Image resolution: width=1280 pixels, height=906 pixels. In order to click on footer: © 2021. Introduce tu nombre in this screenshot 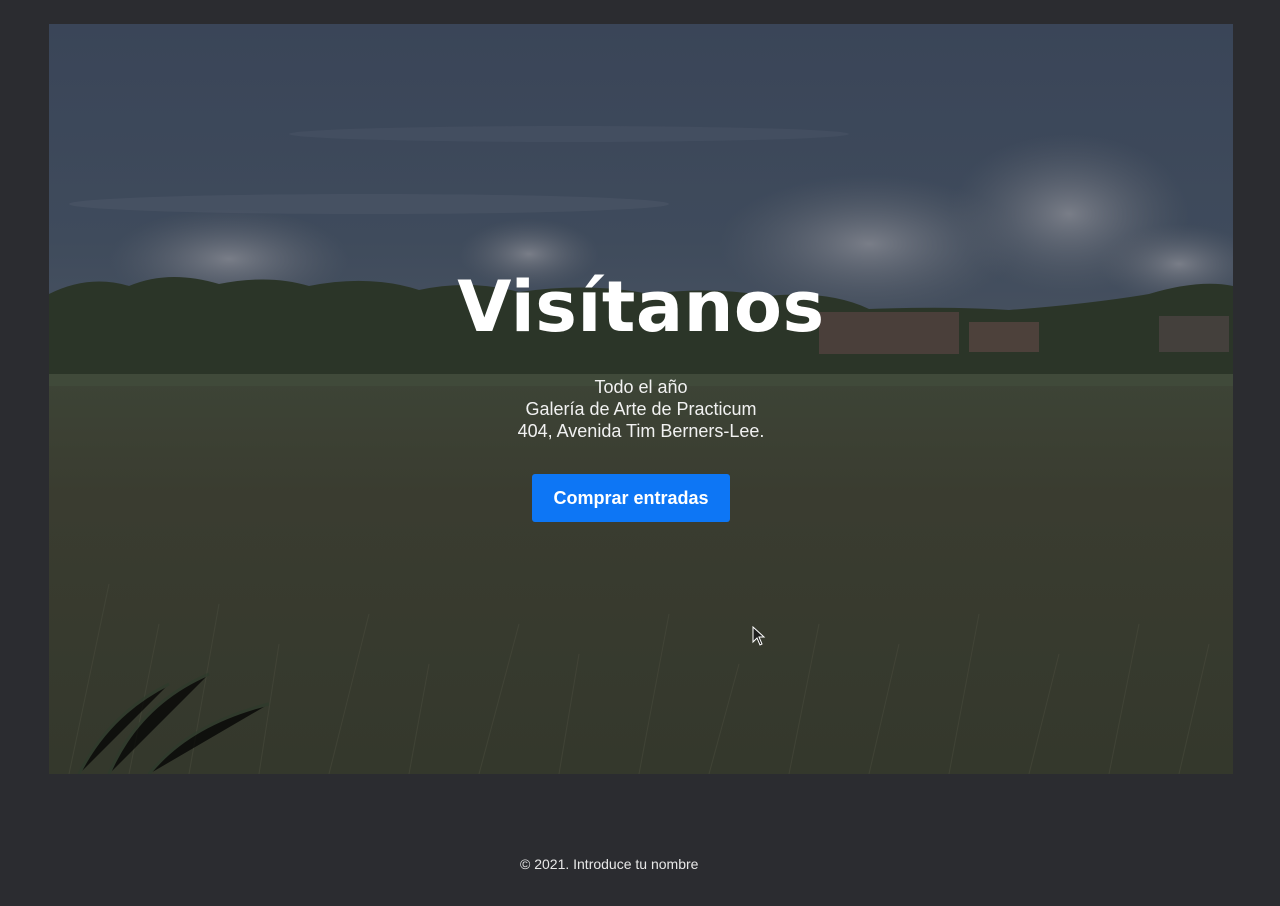, I will do `click(640, 864)`.